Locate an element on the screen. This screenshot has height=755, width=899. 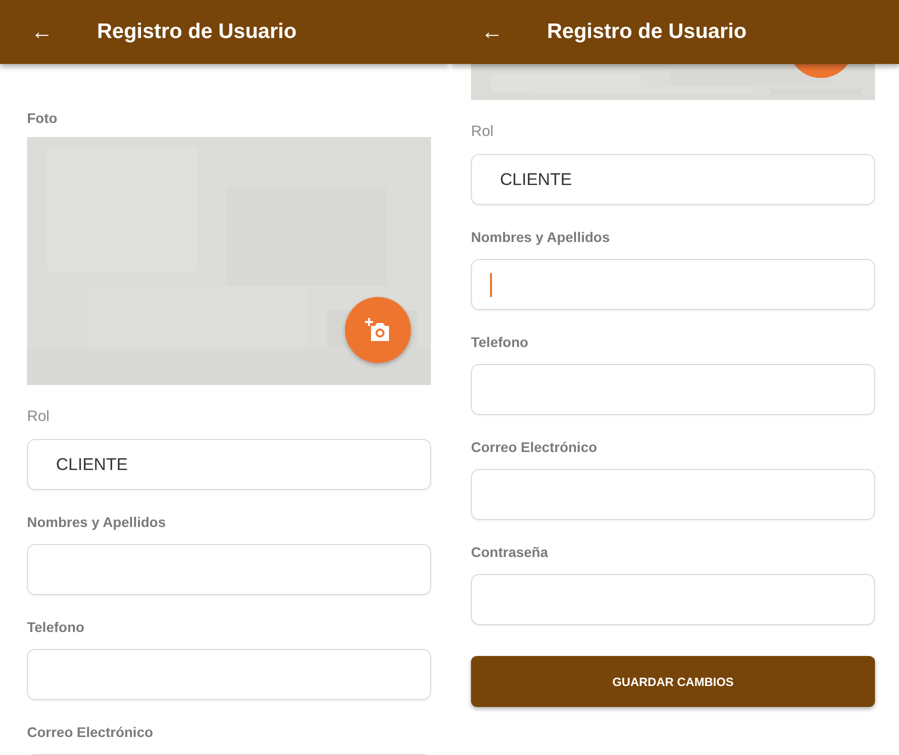
camera-add-icon is located at coordinates (378, 330).